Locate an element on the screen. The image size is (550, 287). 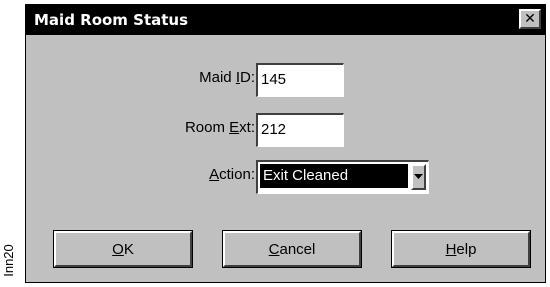
side-caption: Inn20 is located at coordinates (8, 260).